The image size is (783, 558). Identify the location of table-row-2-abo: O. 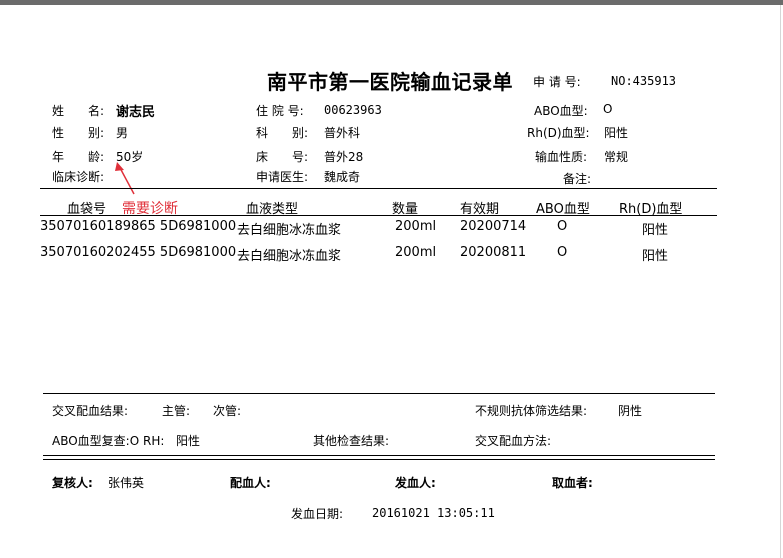
(562, 252).